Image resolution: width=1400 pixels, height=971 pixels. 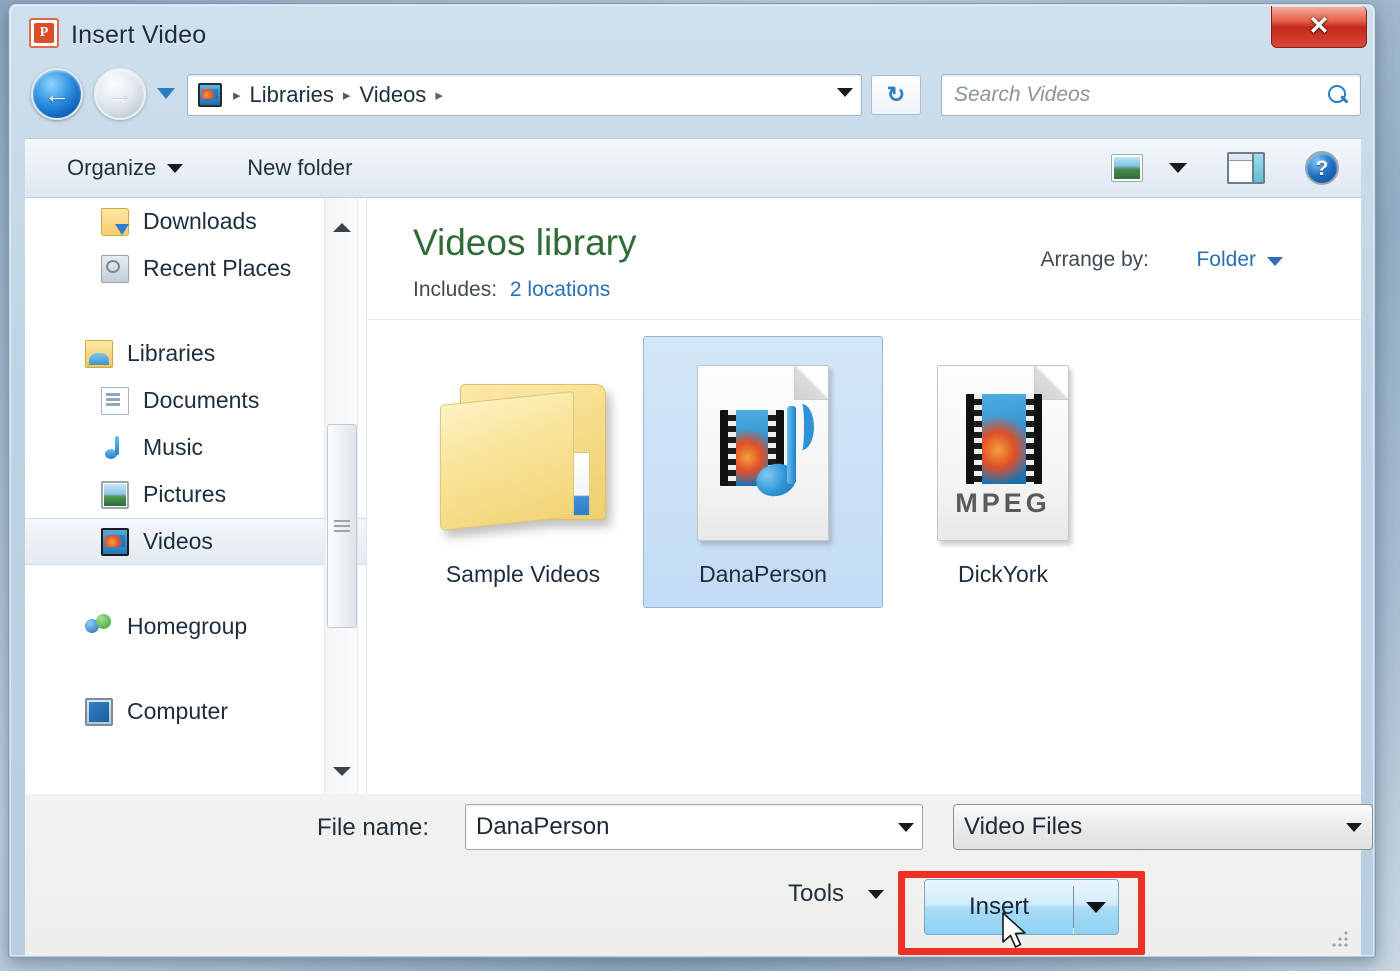 I want to click on insert-dropdown-button, so click(x=1096, y=907).